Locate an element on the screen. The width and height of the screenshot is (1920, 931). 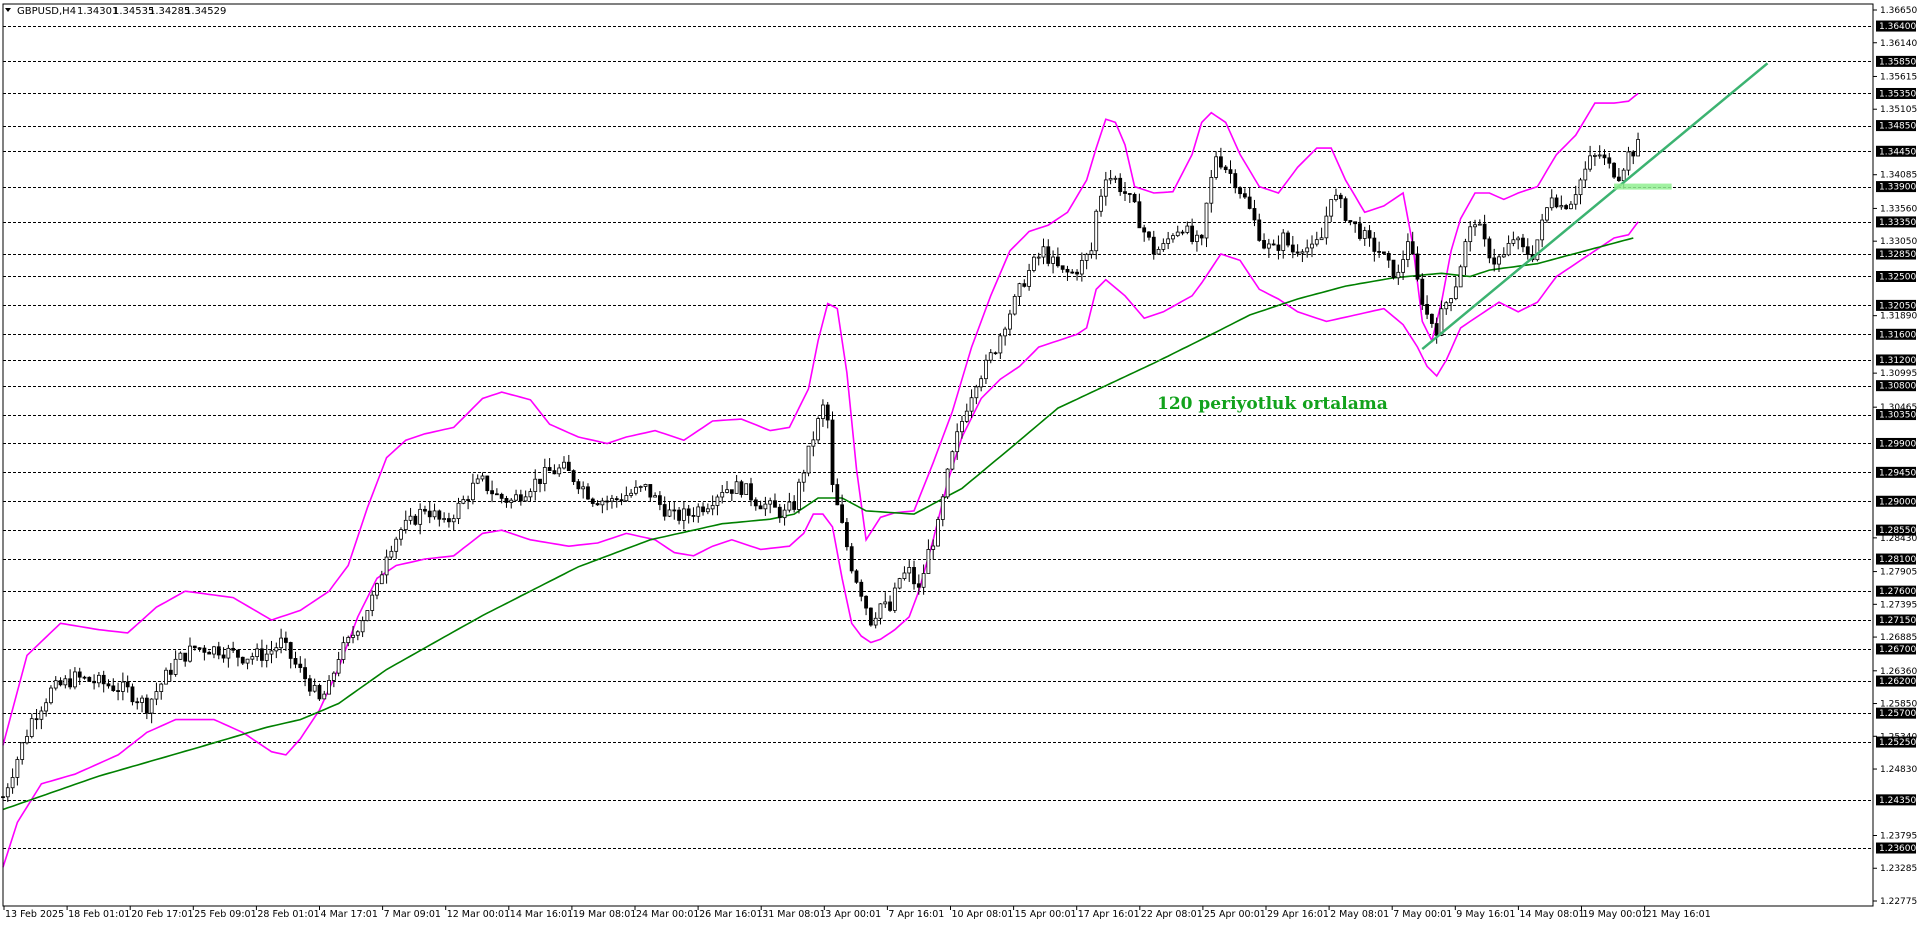
level-tag-label: 1.33900 is located at coordinates (1897, 188).